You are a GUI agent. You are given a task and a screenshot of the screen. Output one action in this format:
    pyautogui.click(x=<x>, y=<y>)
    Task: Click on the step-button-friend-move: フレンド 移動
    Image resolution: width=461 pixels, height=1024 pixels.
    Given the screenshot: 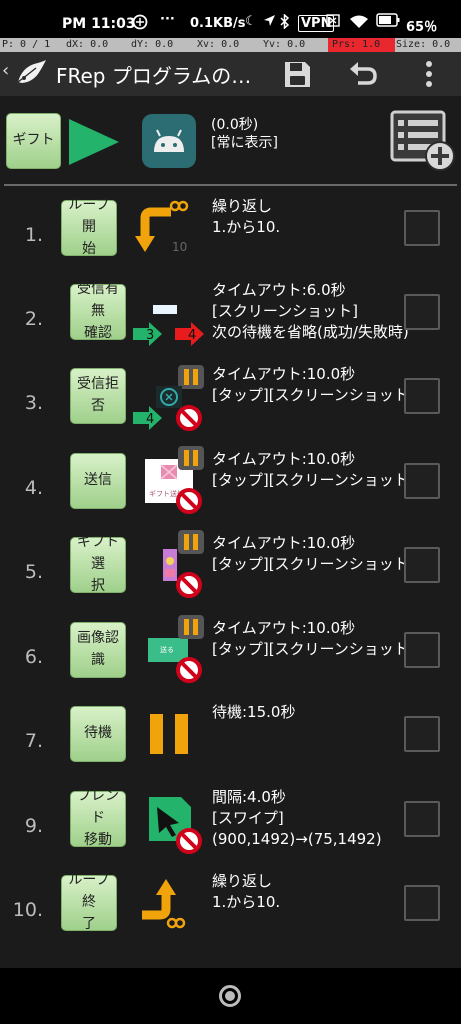 What is the action you would take?
    pyautogui.click(x=98, y=818)
    